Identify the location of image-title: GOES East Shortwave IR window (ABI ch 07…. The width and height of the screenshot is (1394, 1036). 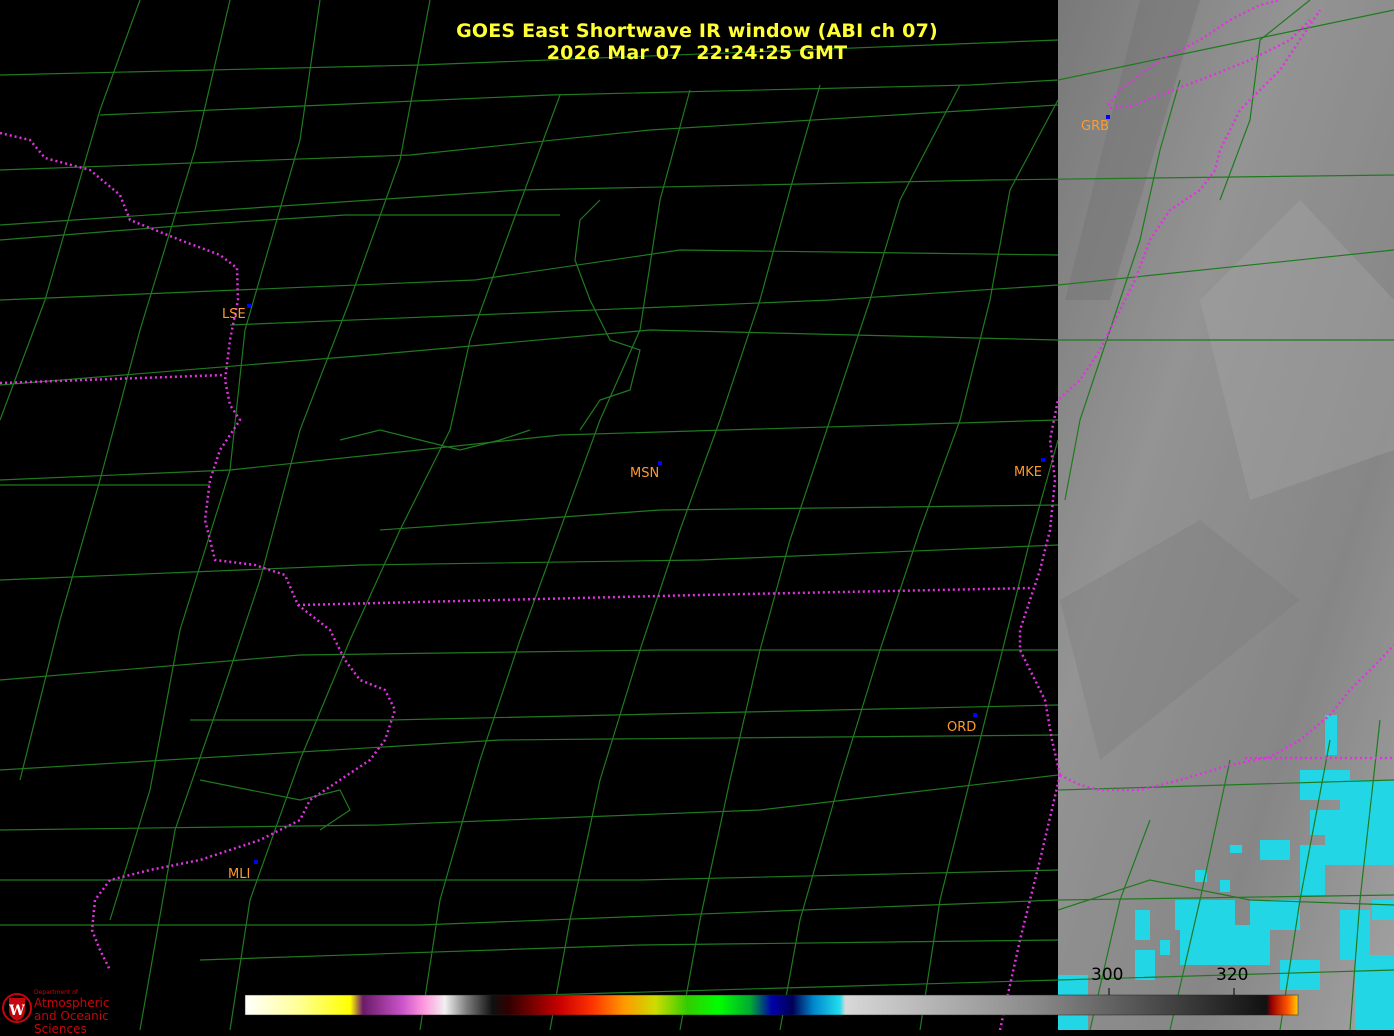
(697, 42).